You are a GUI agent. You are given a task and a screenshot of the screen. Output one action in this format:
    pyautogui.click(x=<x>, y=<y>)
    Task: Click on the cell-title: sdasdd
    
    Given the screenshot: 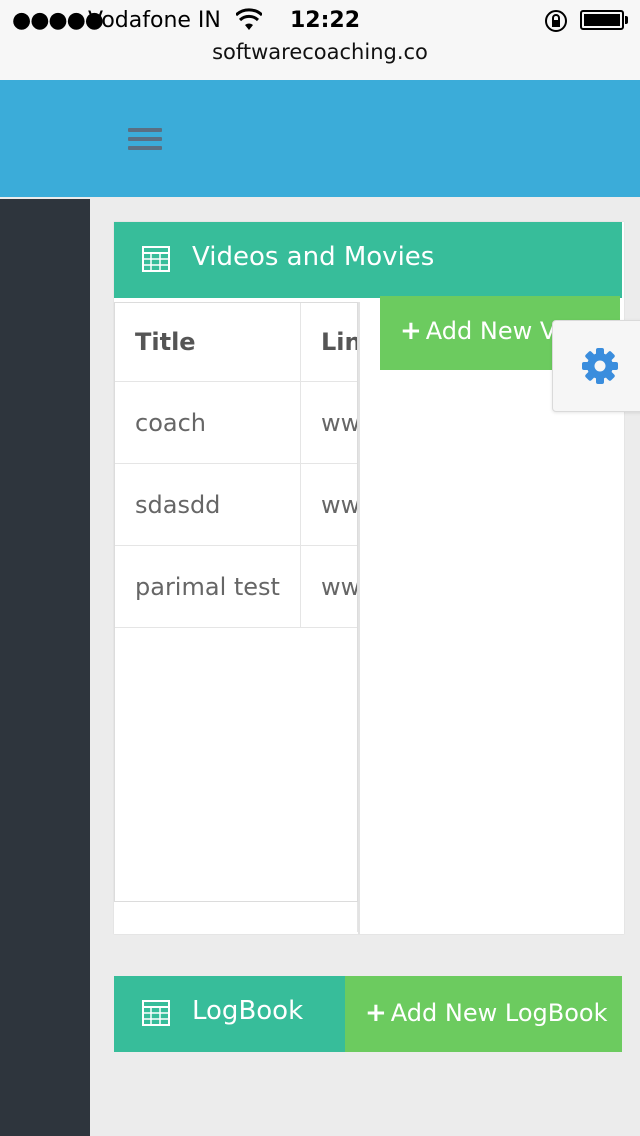 What is the action you would take?
    pyautogui.click(x=208, y=504)
    